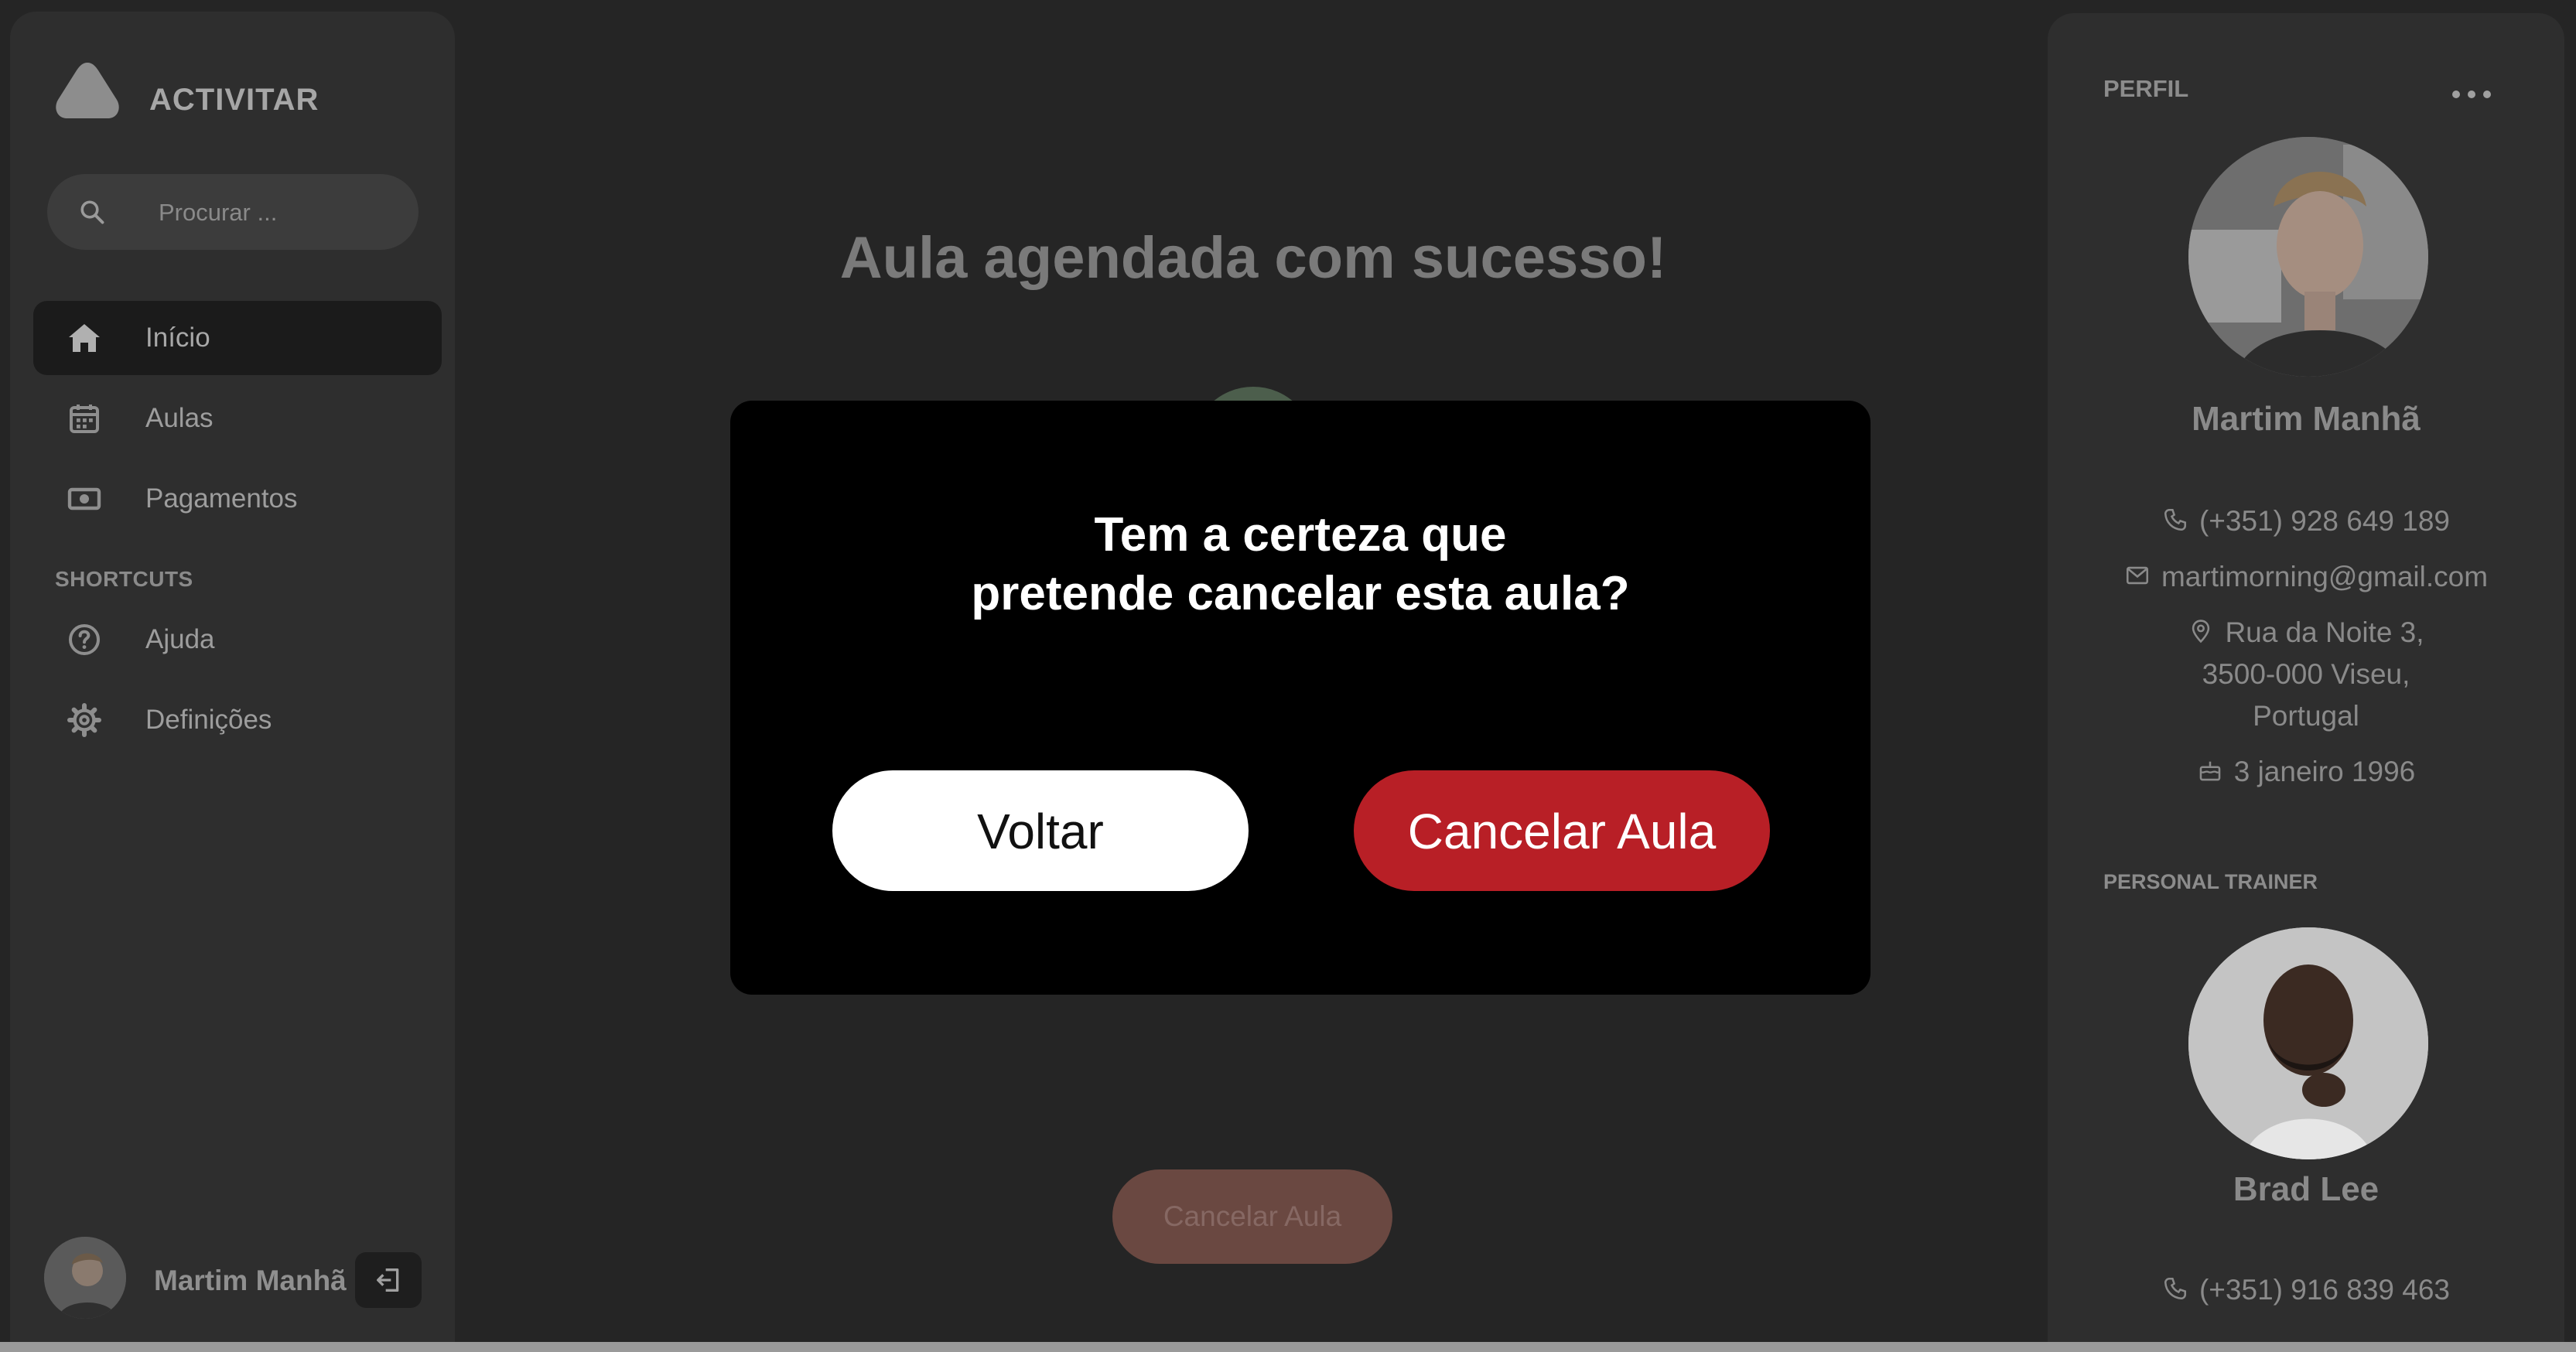  I want to click on profile-photo, so click(2308, 257).